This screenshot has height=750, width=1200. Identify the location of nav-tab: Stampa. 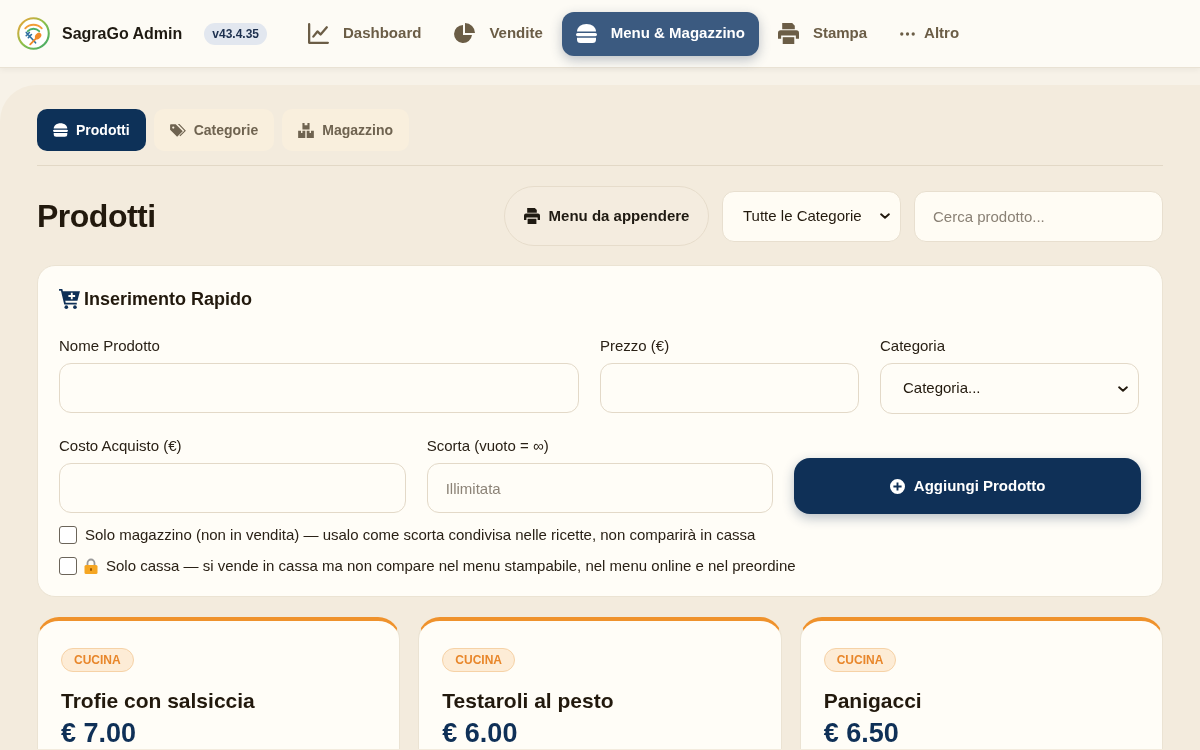
(822, 33).